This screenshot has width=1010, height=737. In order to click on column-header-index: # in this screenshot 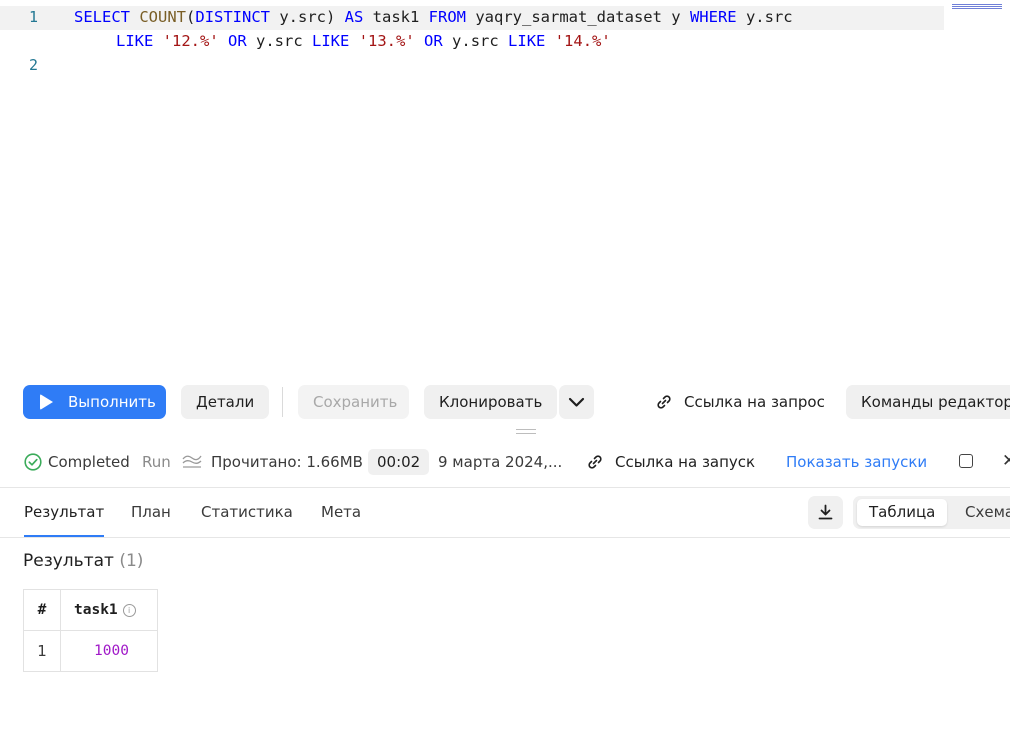, I will do `click(42, 610)`.